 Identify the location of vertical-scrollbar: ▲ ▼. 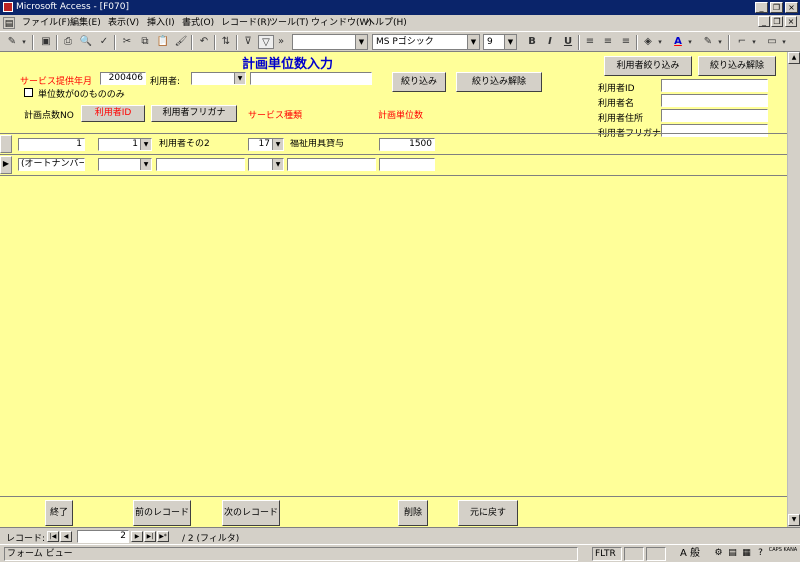
(793, 289).